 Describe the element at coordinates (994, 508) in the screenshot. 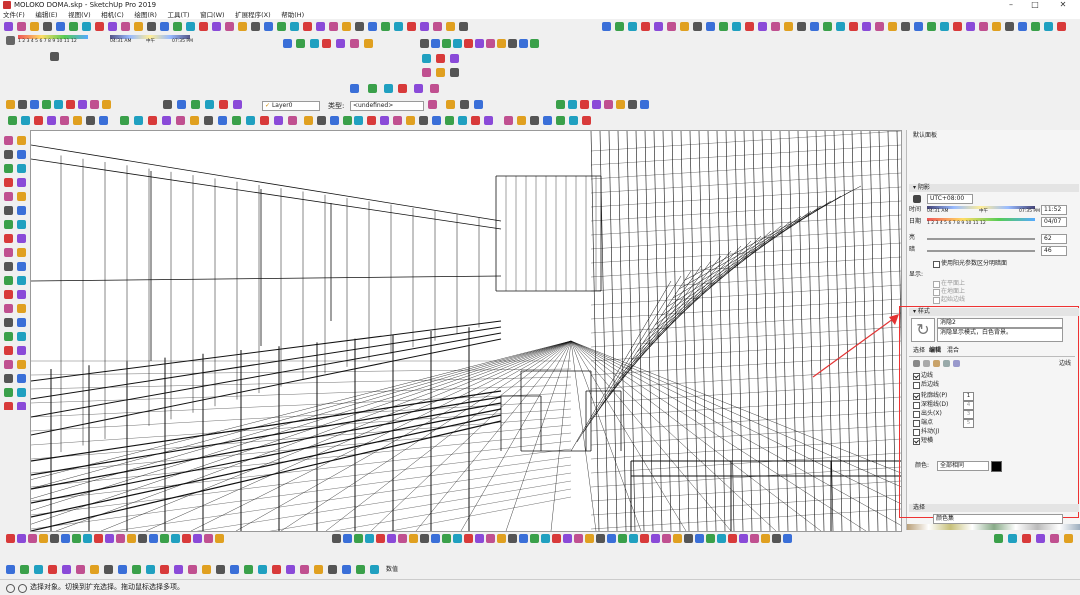

I see `materials-panel-header: 选择` at that location.